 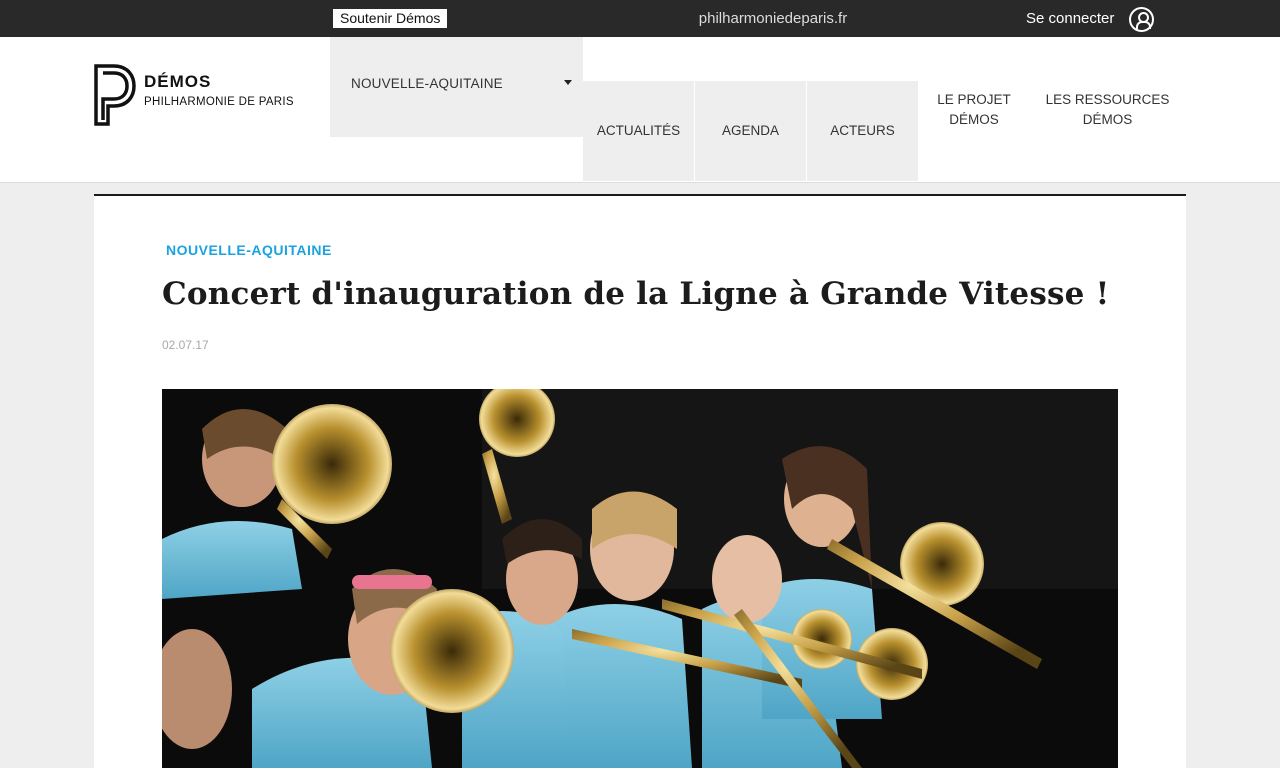 I want to click on logo-title: DÉMOS, so click(x=178, y=81).